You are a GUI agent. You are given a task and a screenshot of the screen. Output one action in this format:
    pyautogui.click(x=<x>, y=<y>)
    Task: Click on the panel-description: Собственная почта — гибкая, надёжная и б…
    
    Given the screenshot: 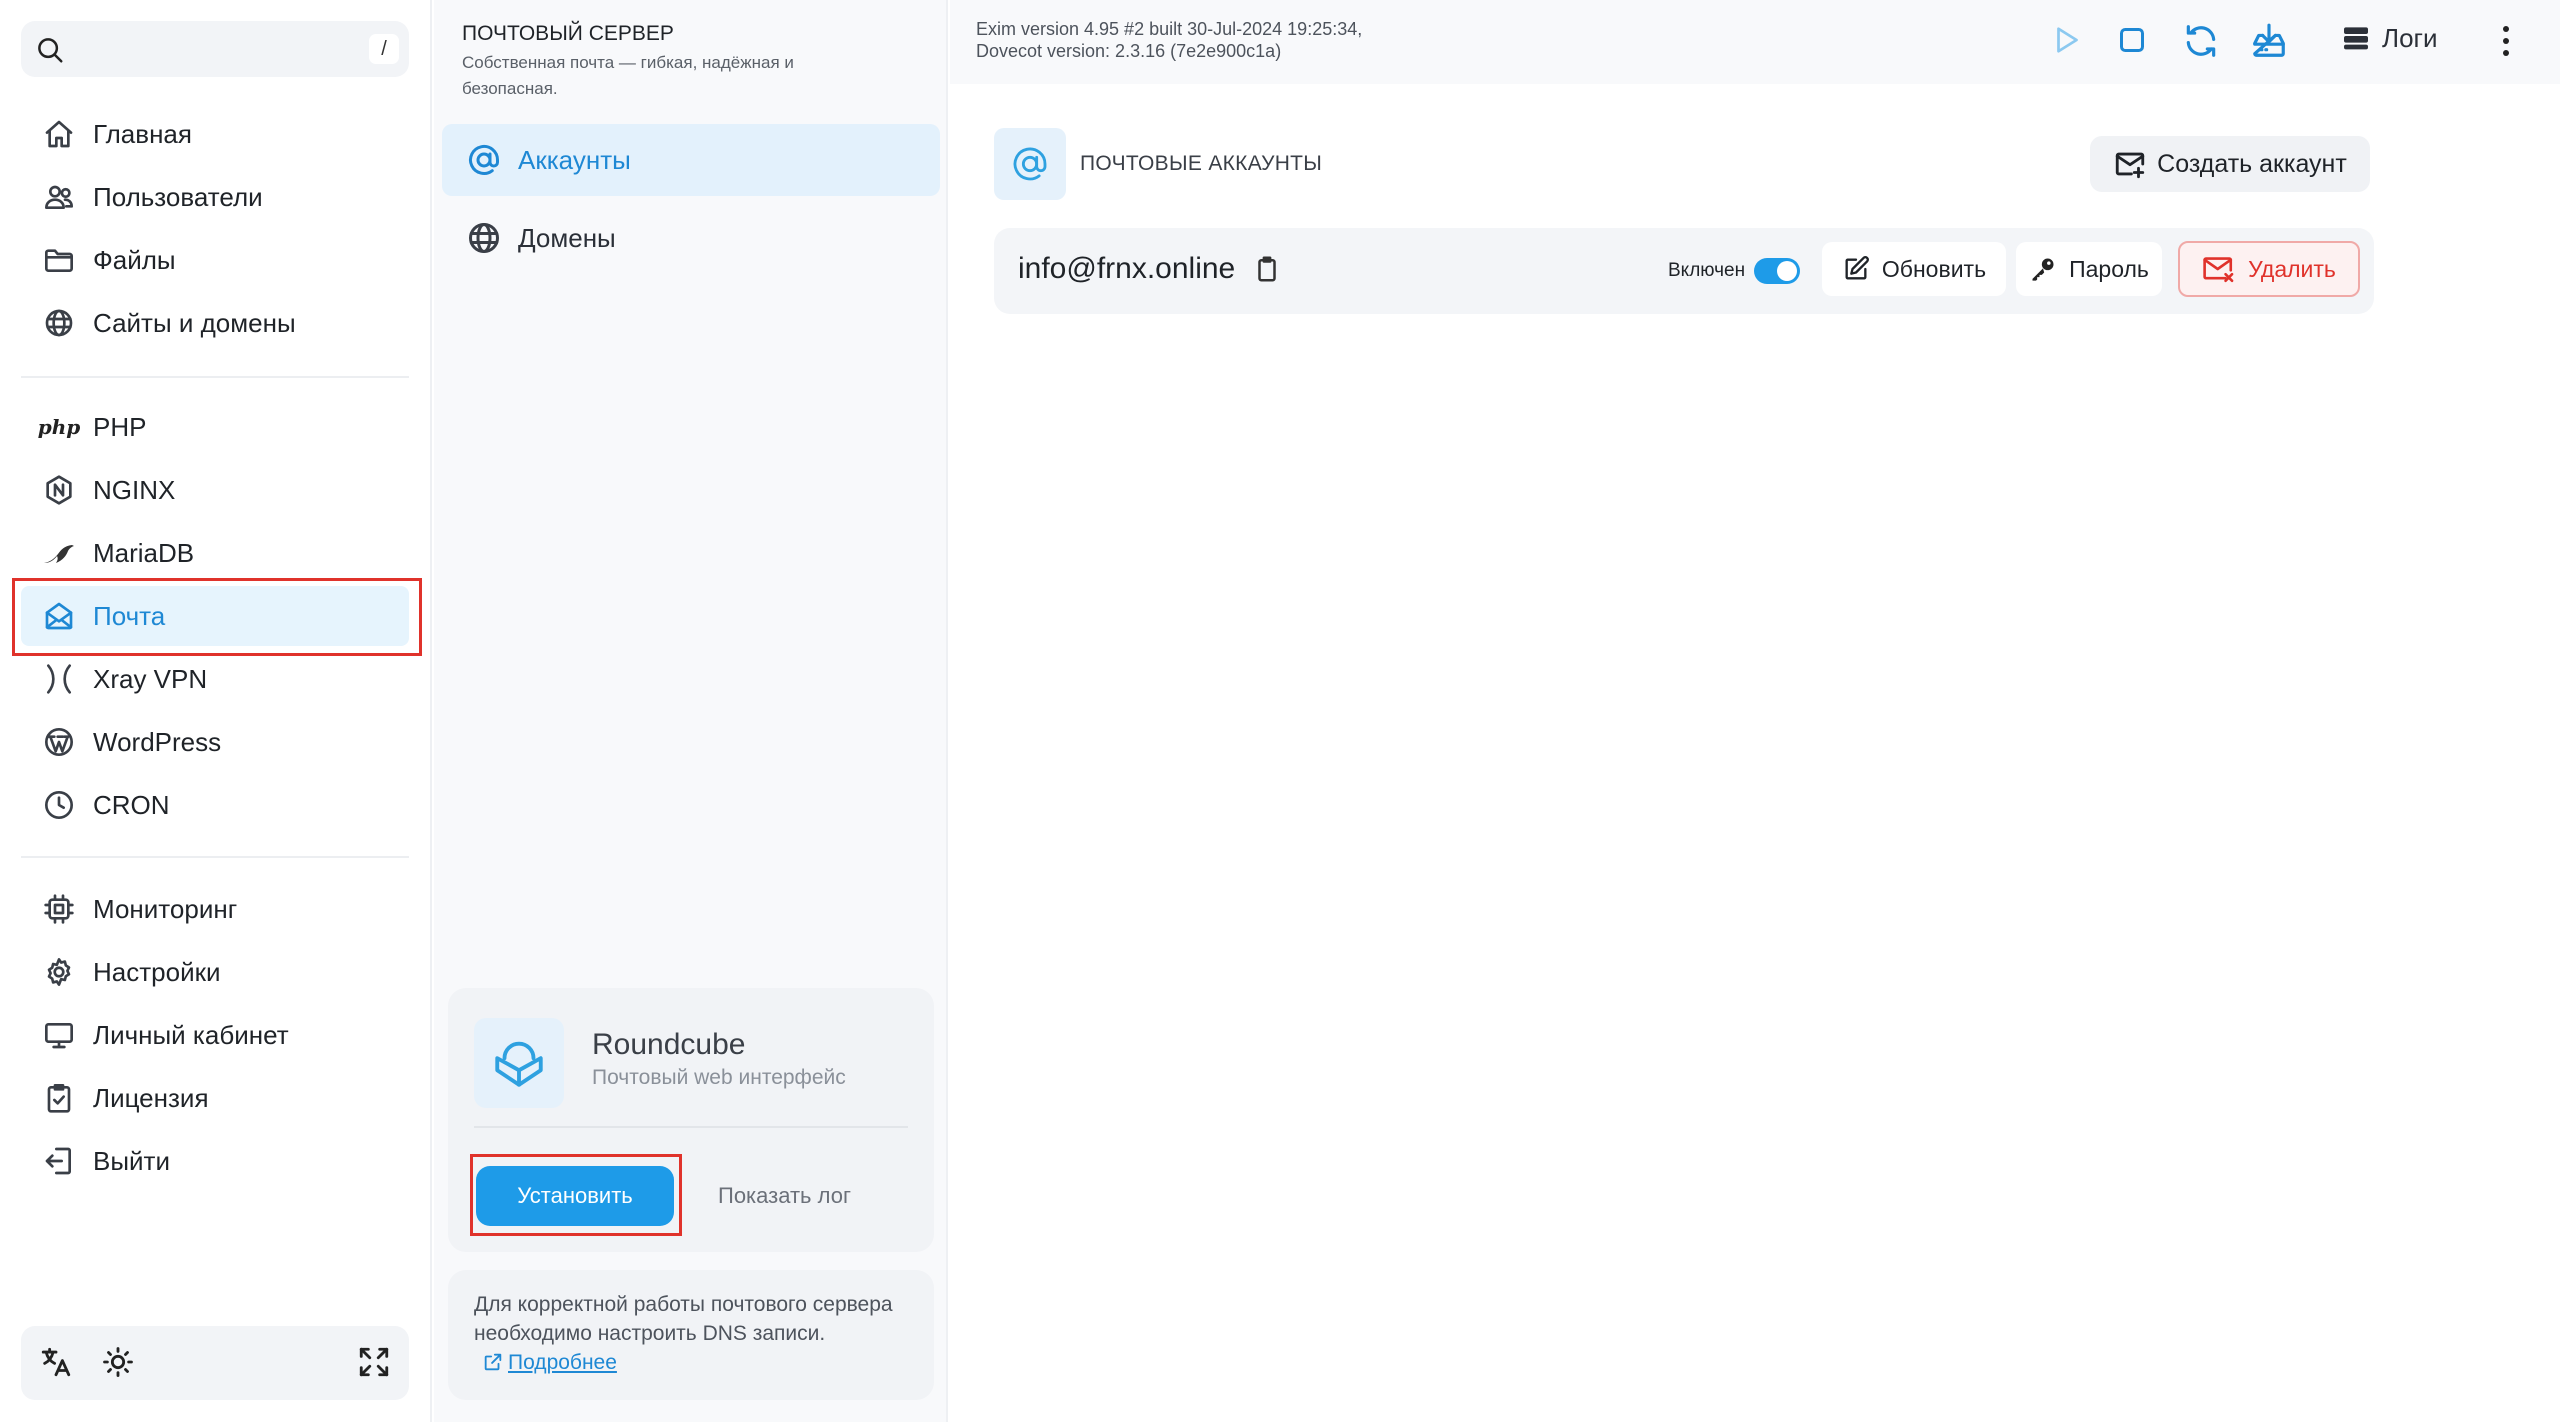 What is the action you would take?
    pyautogui.click(x=628, y=75)
    